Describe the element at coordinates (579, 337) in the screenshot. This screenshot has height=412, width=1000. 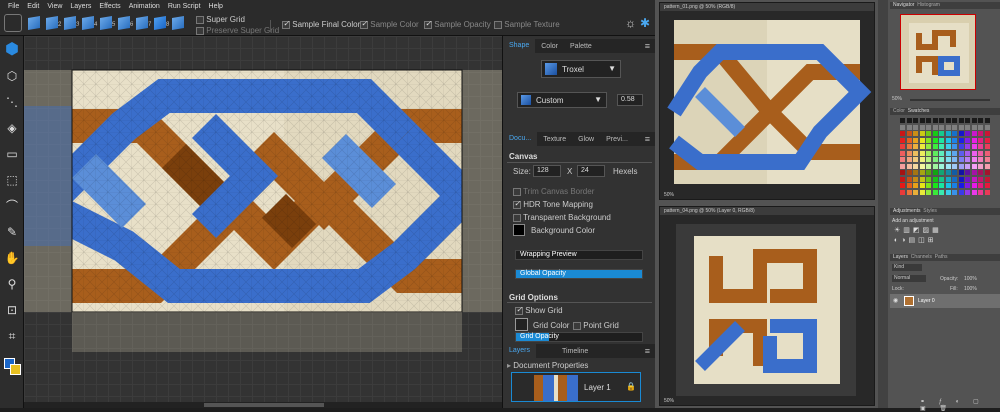
I see `grid-opacity-slider: Grid Opacity` at that location.